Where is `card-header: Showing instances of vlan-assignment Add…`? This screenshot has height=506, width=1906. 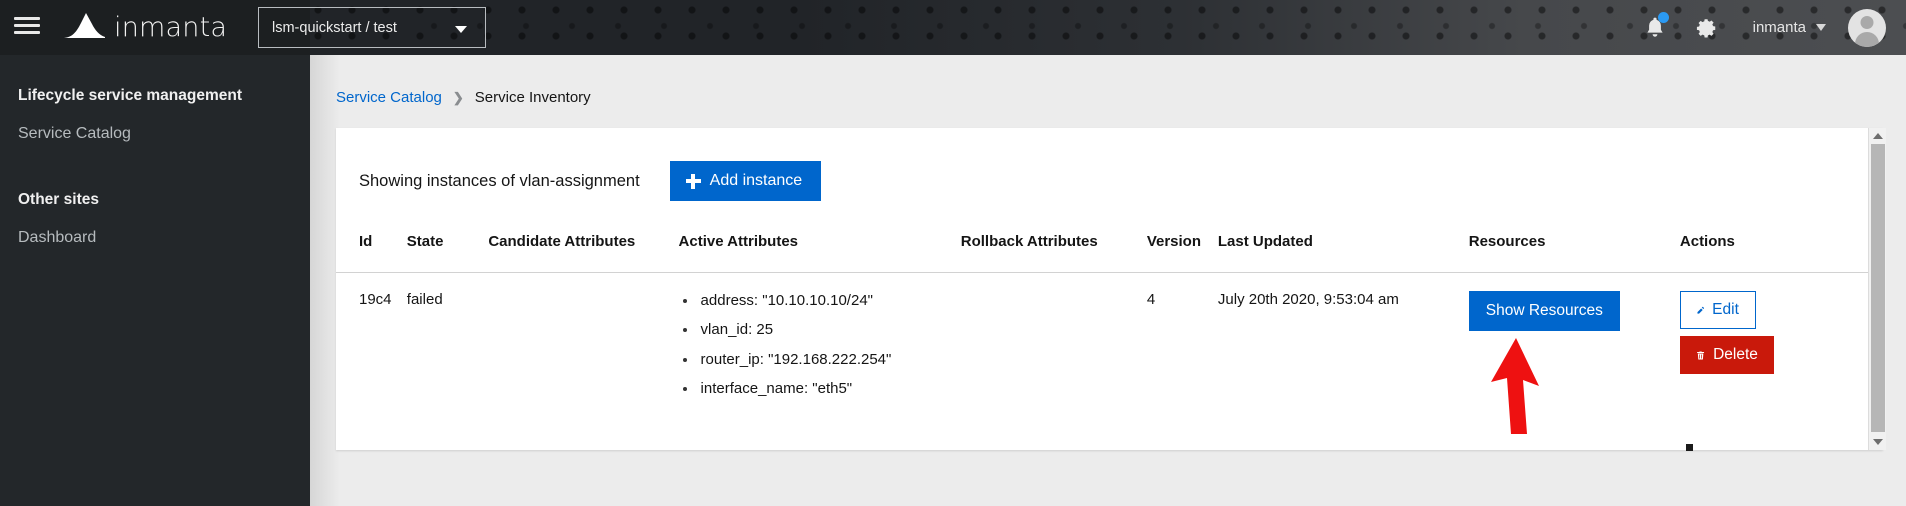
card-header: Showing instances of vlan-assignment Add… is located at coordinates (1109, 164).